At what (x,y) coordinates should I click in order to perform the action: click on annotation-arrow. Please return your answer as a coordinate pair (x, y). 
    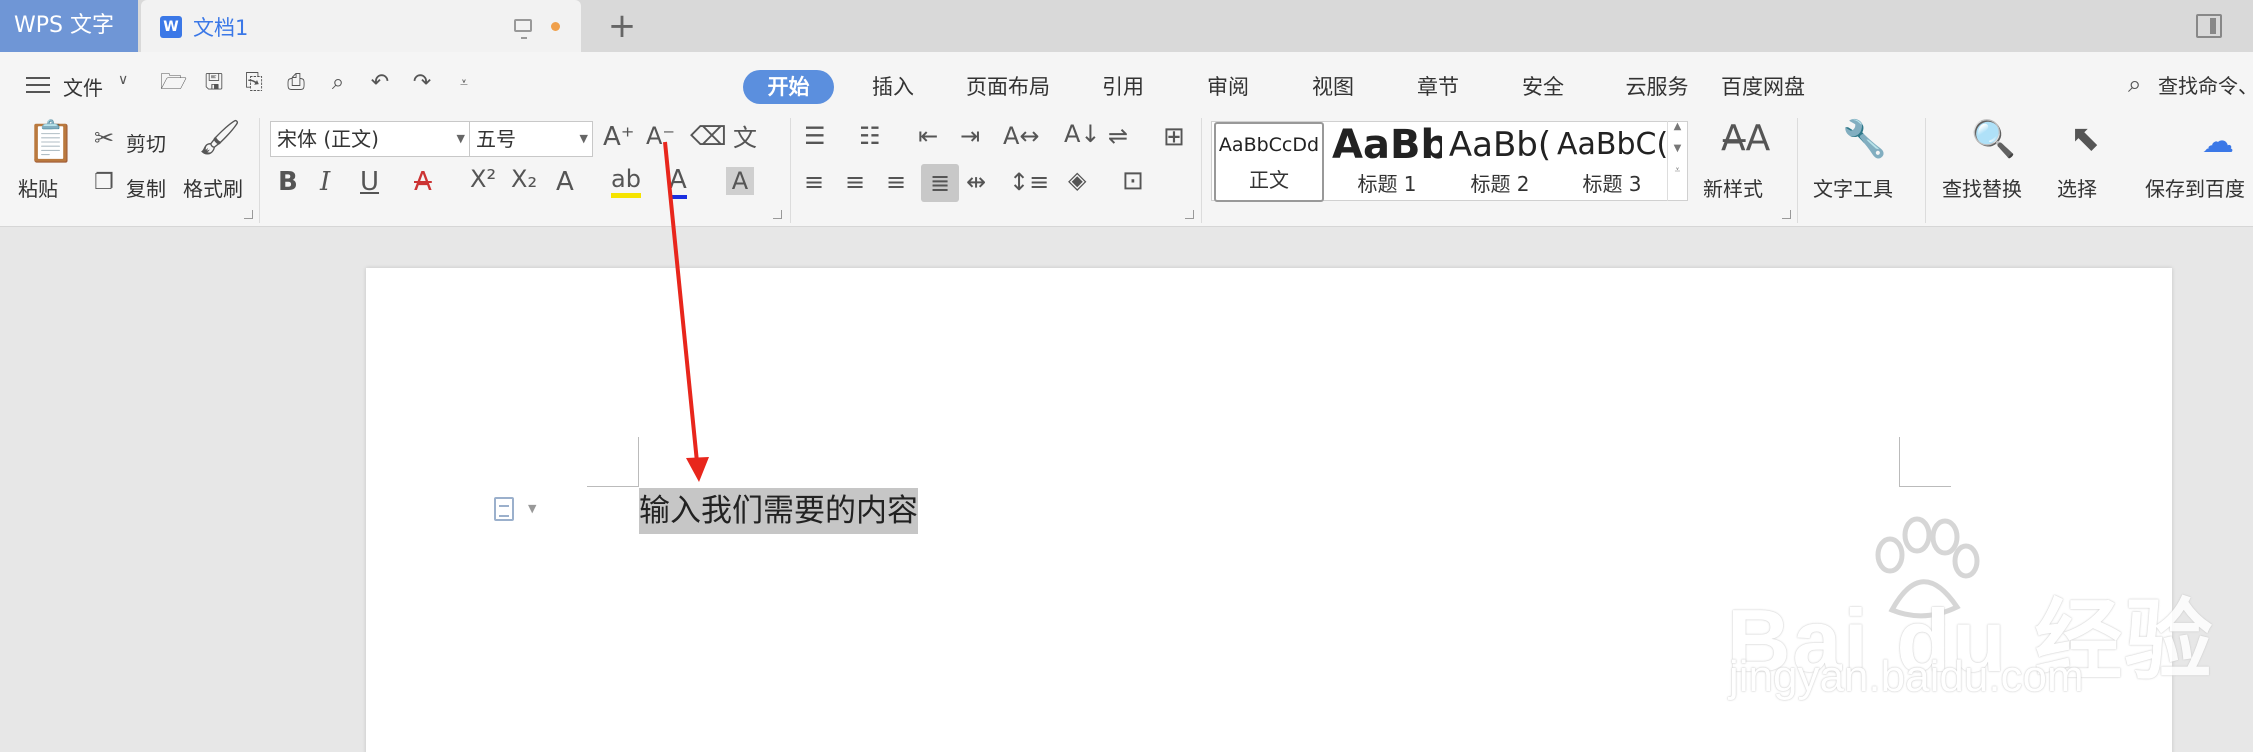
    Looking at the image, I should click on (686, 311).